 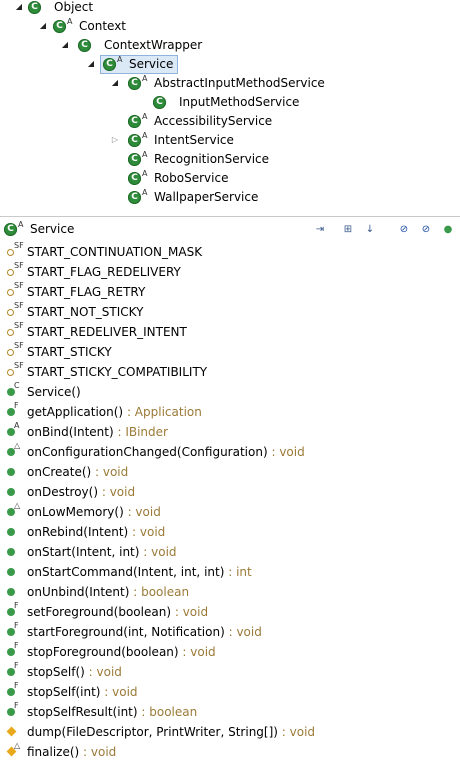 What do you see at coordinates (83, 552) in the screenshot?
I see `member-name: onStart(Intent, int)` at bounding box center [83, 552].